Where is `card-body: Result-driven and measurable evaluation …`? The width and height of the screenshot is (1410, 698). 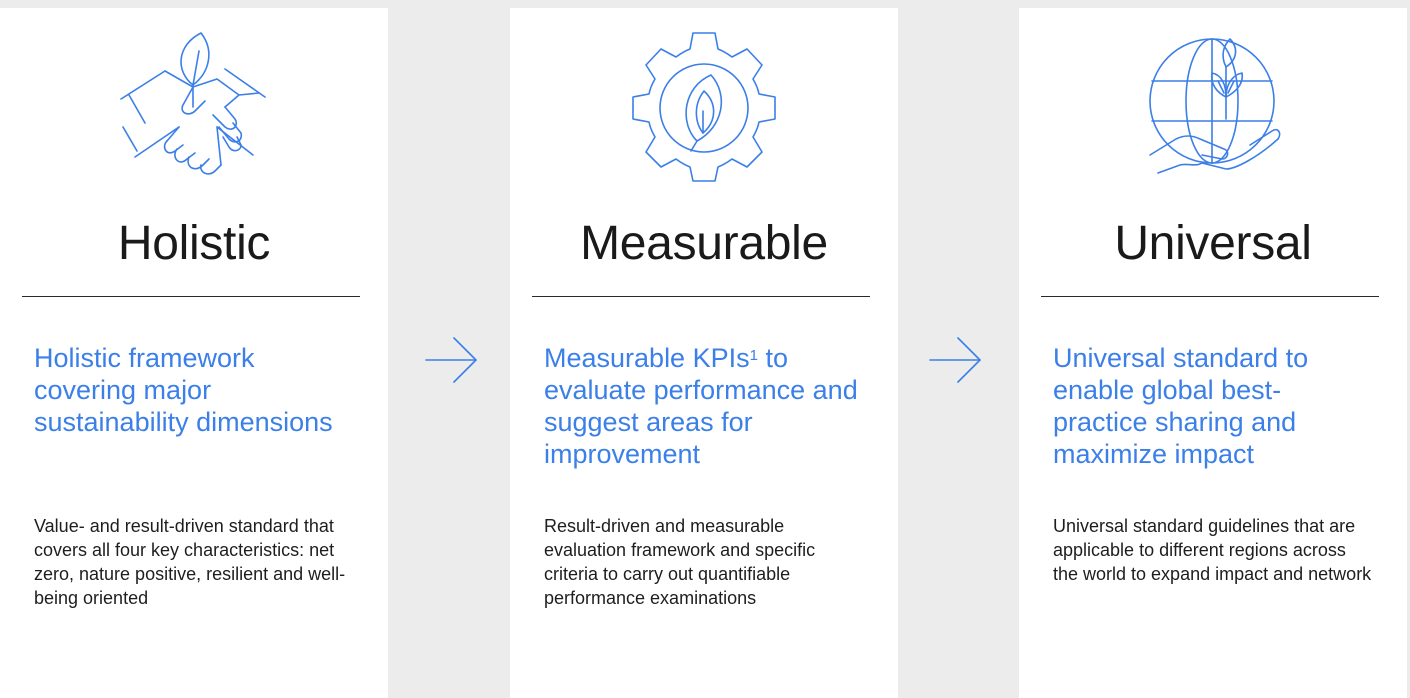 card-body: Result-driven and measurable evaluation … is located at coordinates (680, 562).